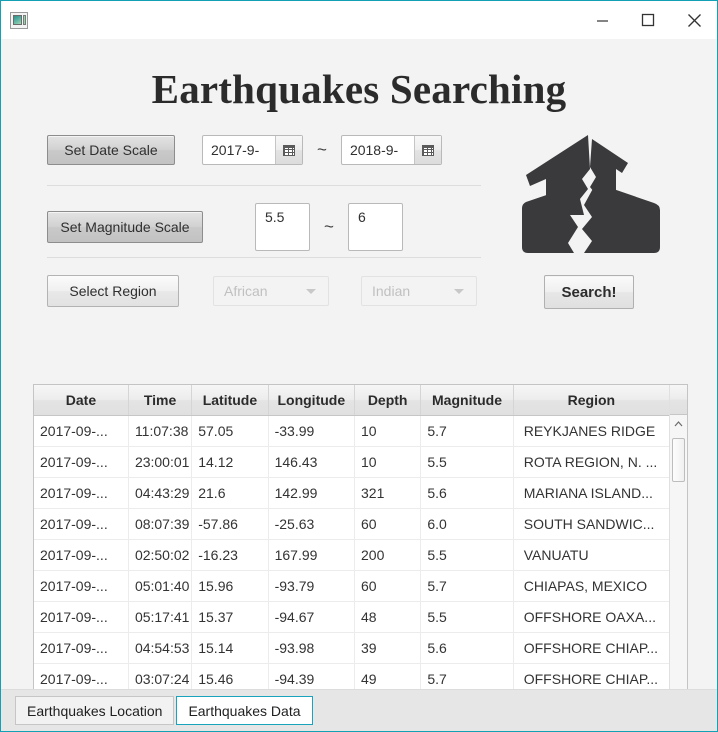 The image size is (718, 732). I want to click on cell-longitude: -93.98, so click(312, 648).